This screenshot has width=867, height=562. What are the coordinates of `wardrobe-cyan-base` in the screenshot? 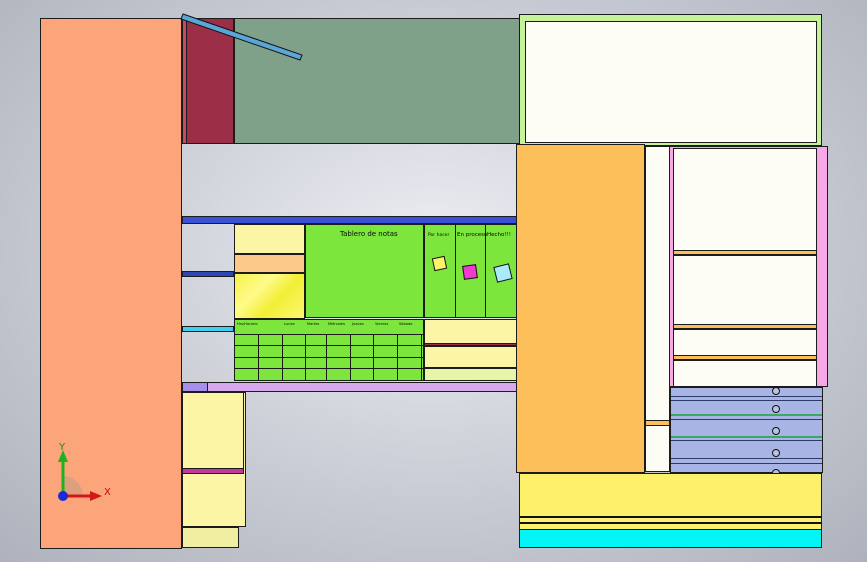 It's located at (670, 538).